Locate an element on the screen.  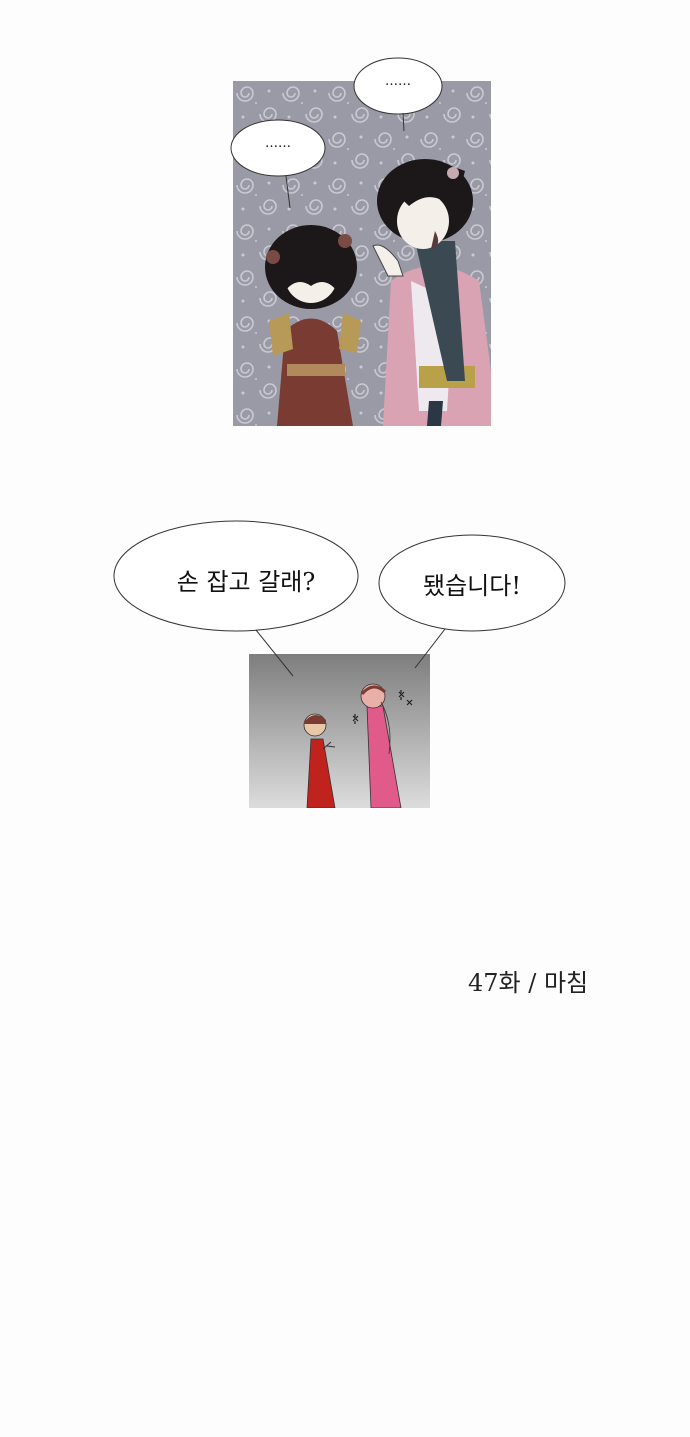
episode-end-note: 47화 / 마침 is located at coordinates (528, 983).